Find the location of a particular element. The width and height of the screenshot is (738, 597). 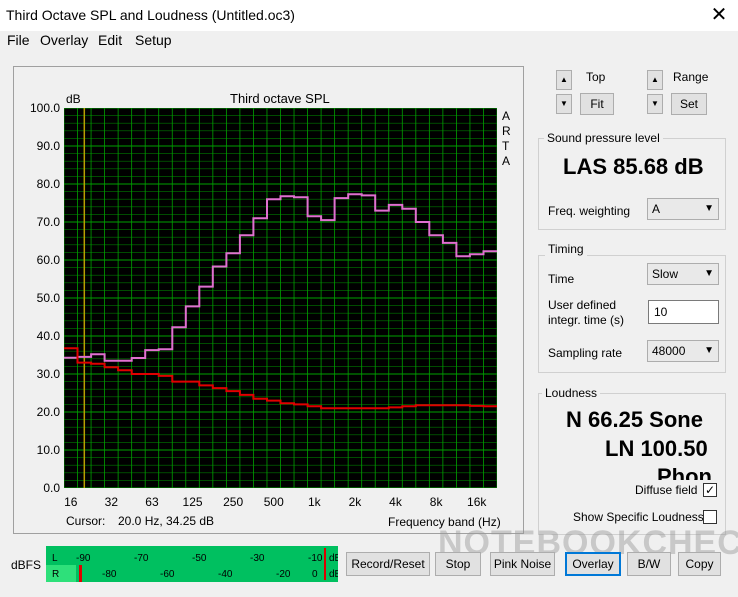

loudness-phon-unit: Phon is located at coordinates (684, 472).